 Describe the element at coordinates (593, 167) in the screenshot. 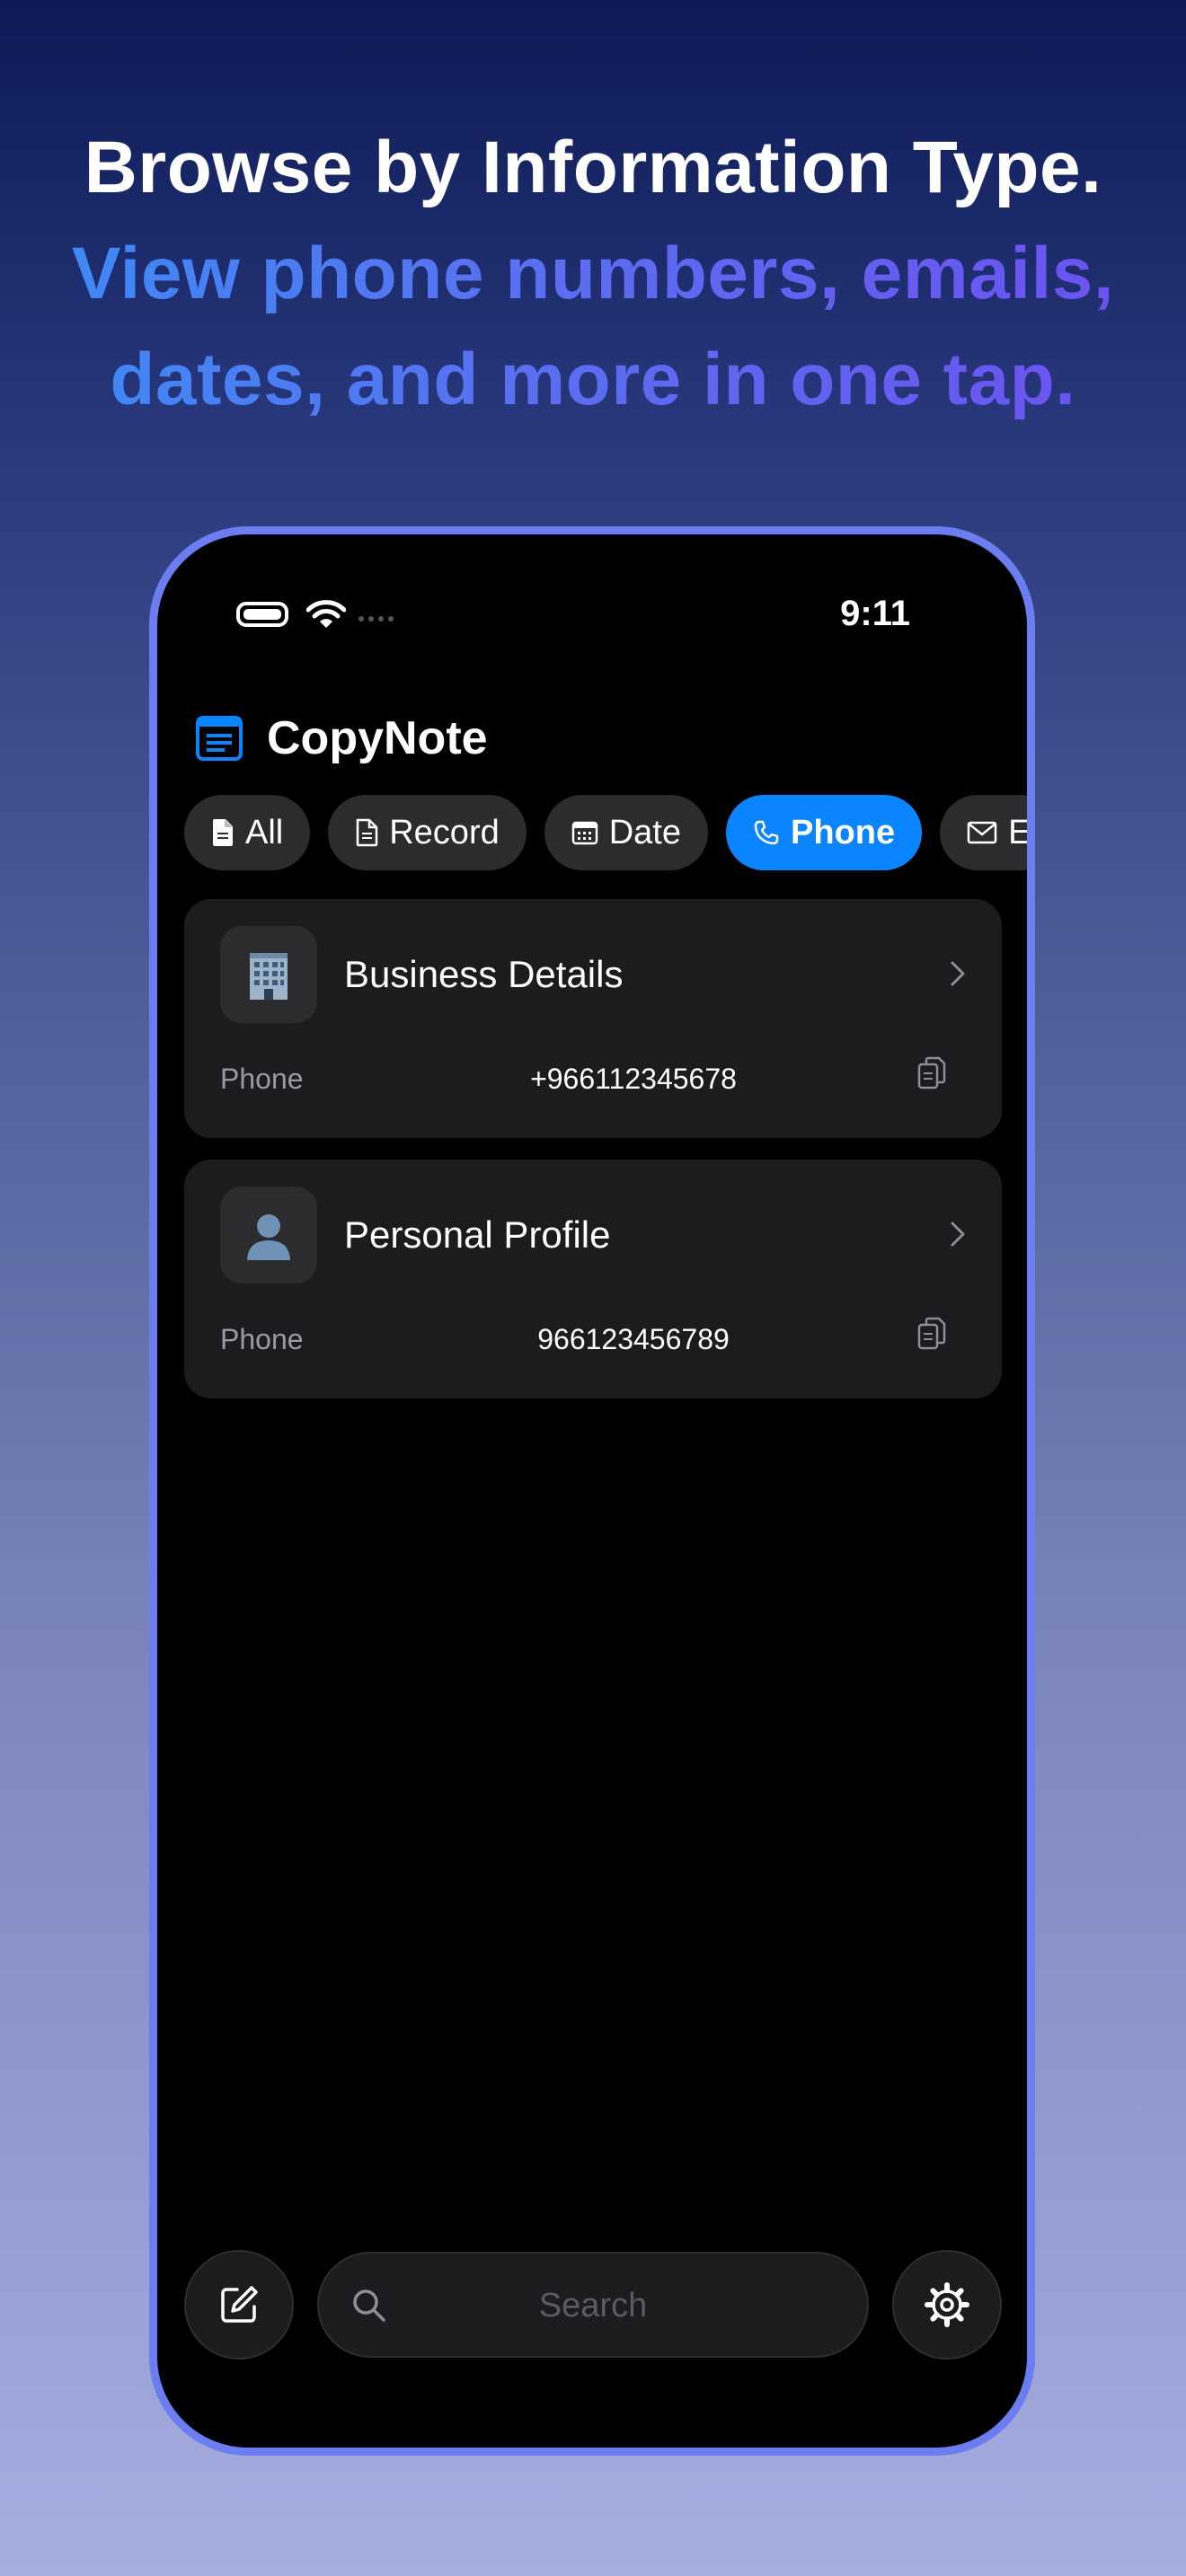

I see `headline-title: Browse by Information Type.` at that location.